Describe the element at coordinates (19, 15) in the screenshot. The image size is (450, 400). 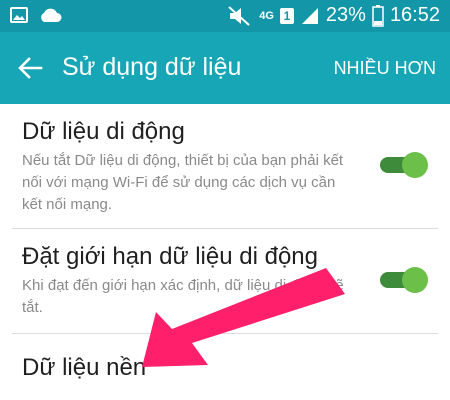
I see `image-icon` at that location.